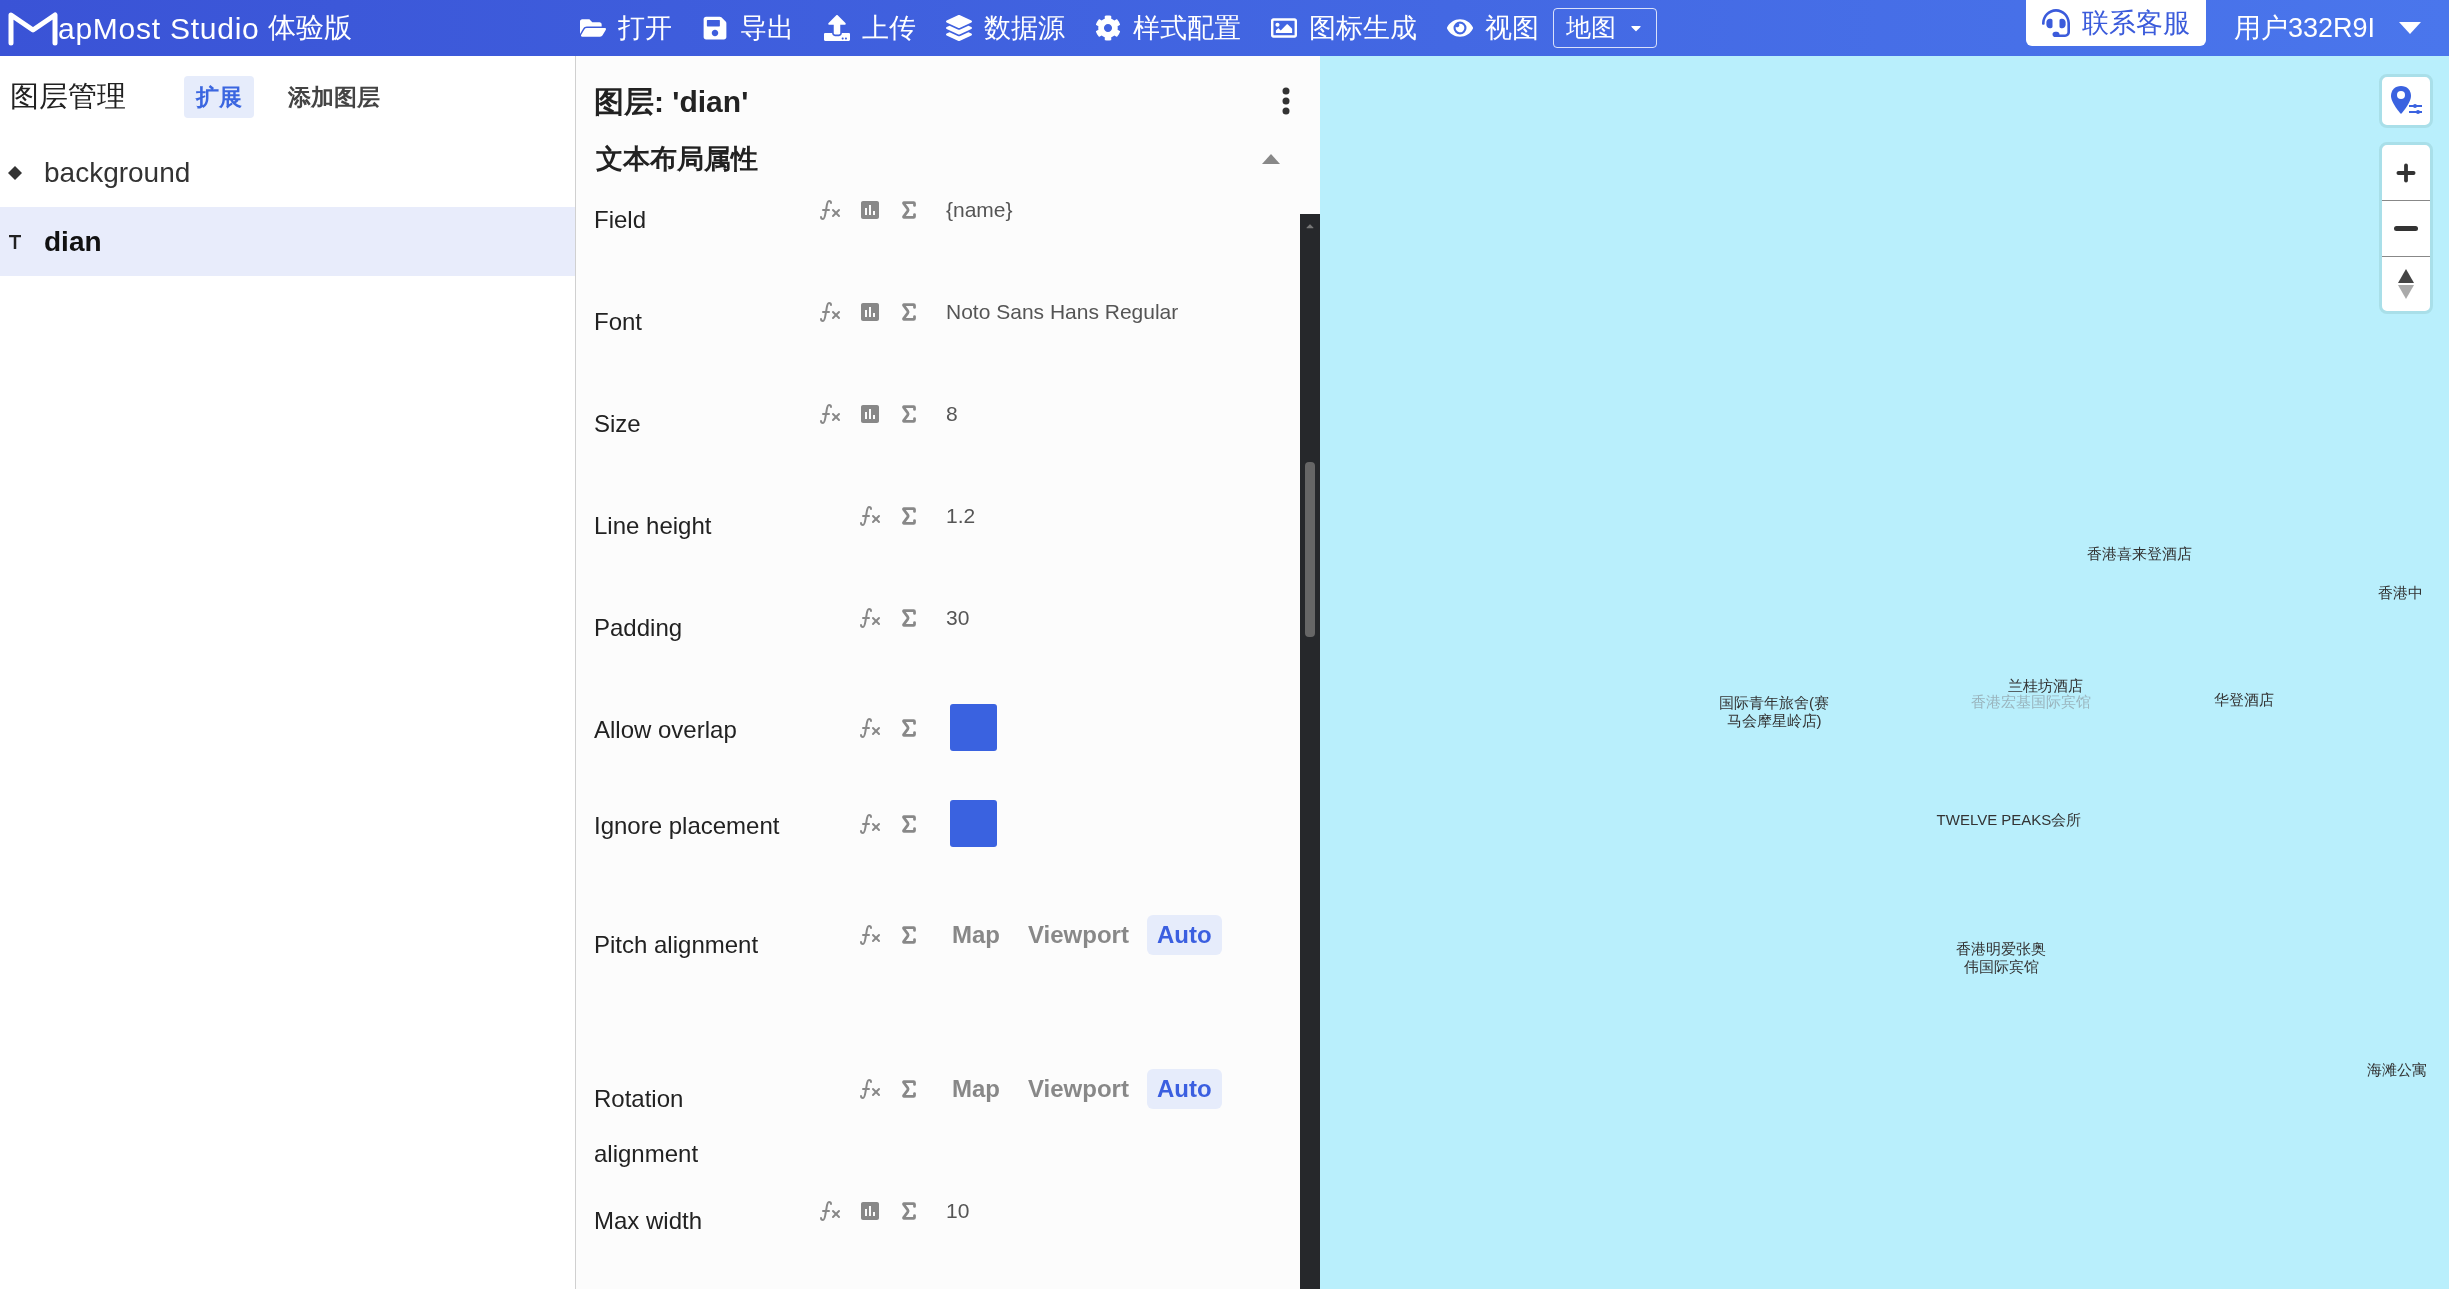  Describe the element at coordinates (219, 97) in the screenshot. I see `panel-action-button: 扩展` at that location.